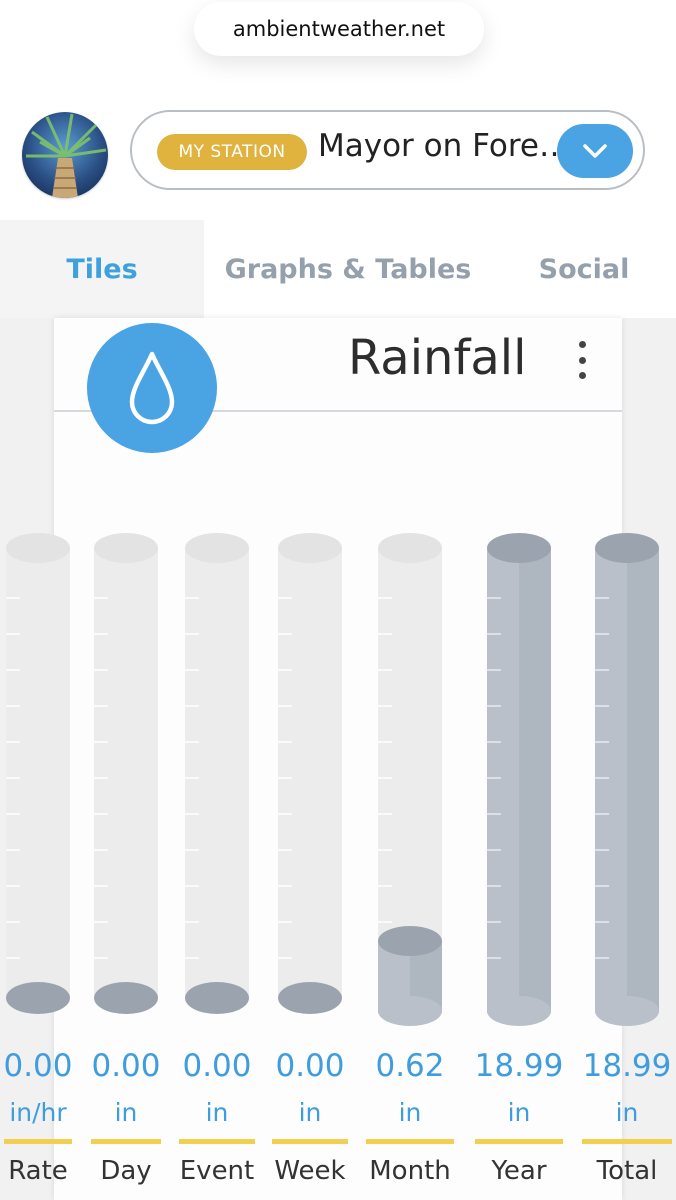 Image resolution: width=676 pixels, height=1200 pixels. What do you see at coordinates (627, 1171) in the screenshot?
I see `gauge-label: Total` at bounding box center [627, 1171].